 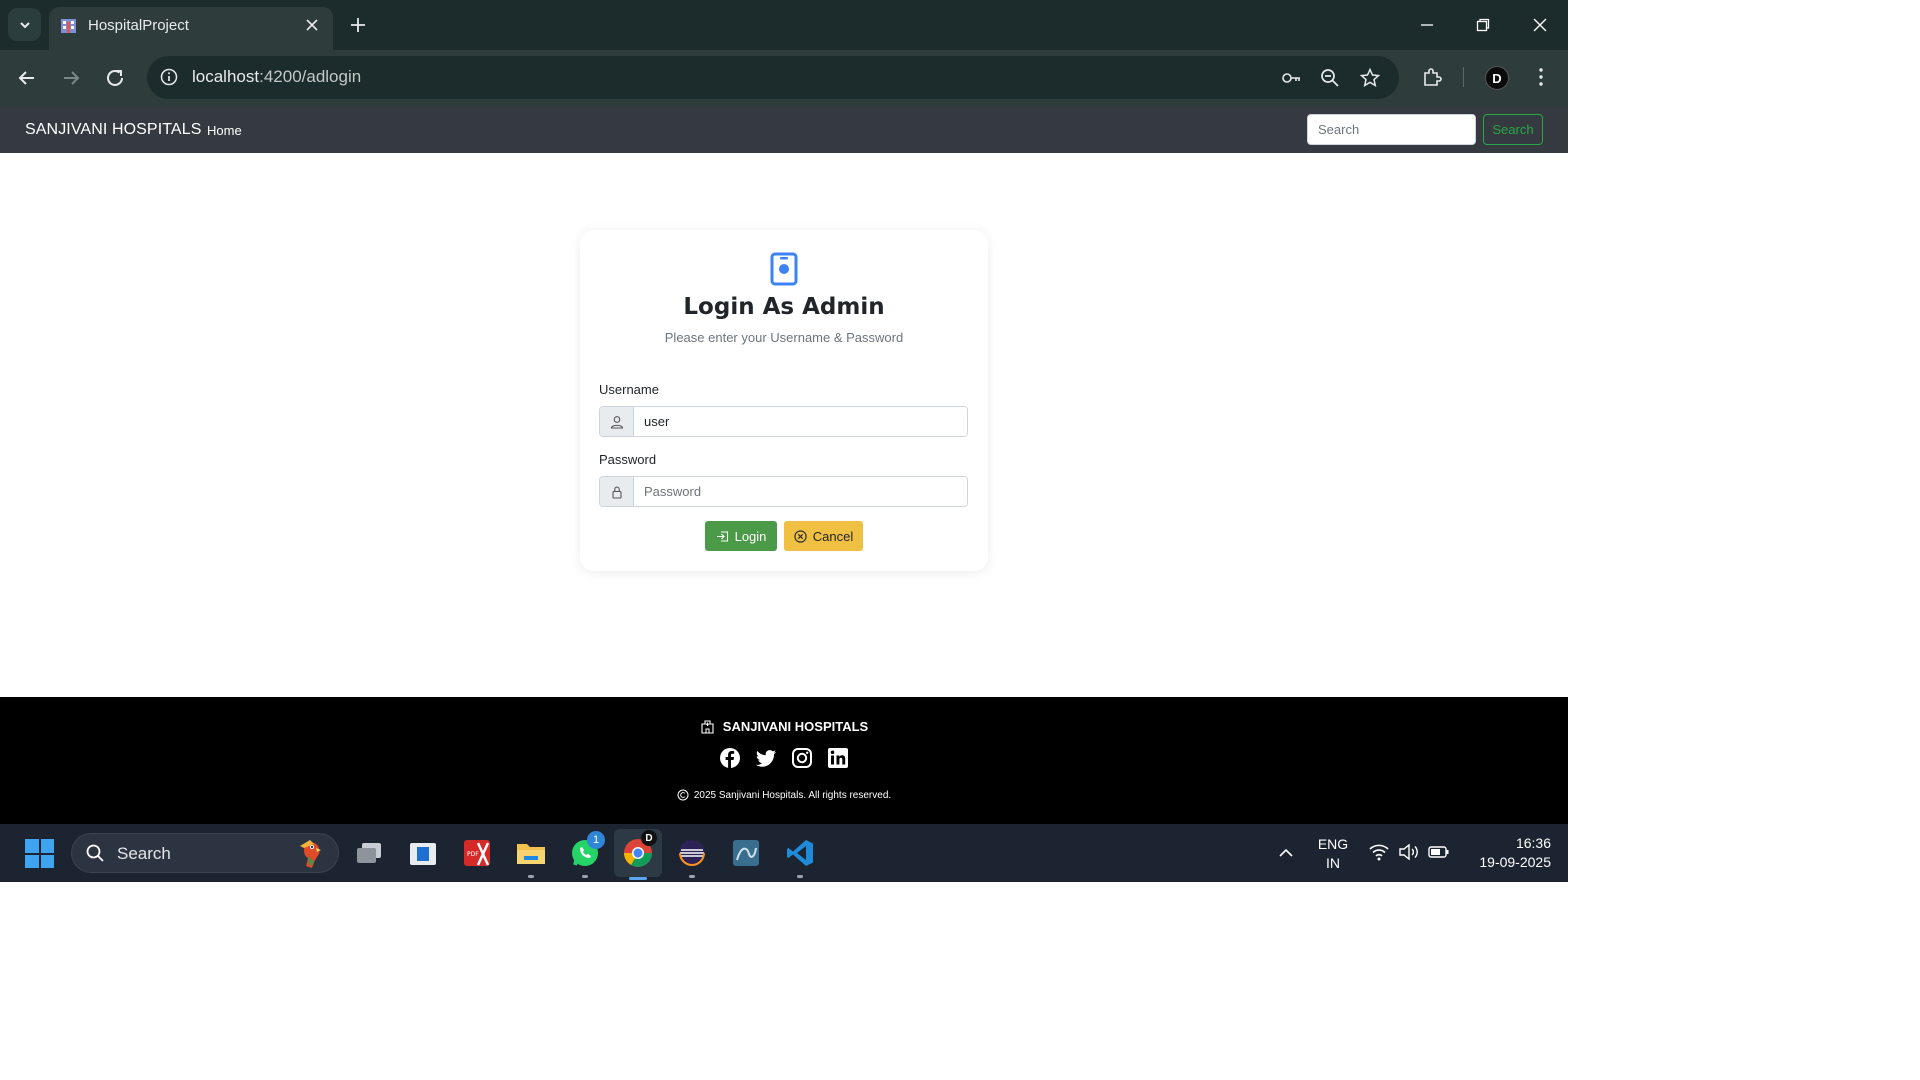 I want to click on extensions-puzzle-icon, so click(x=1432, y=77).